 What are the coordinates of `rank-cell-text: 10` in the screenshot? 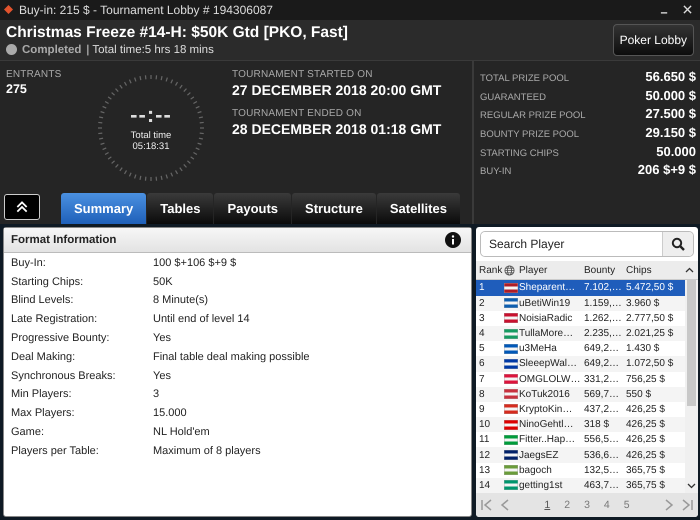 It's located at (485, 424).